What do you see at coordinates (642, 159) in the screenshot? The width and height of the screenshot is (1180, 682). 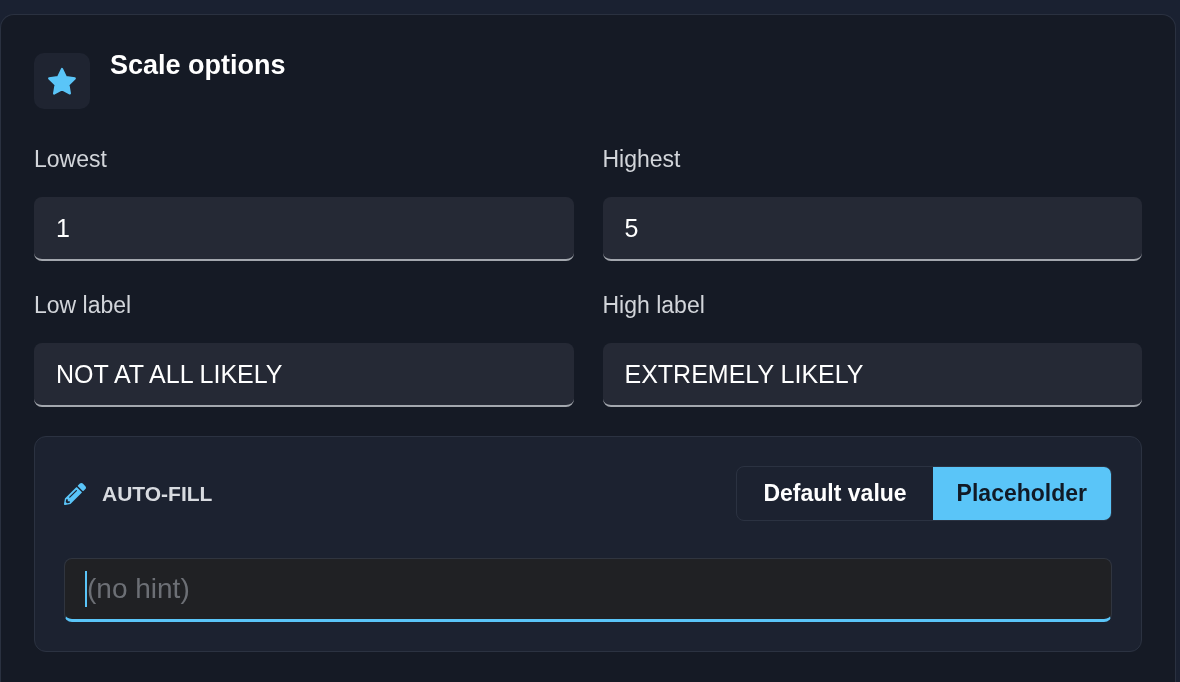 I see `field-label: Highest` at bounding box center [642, 159].